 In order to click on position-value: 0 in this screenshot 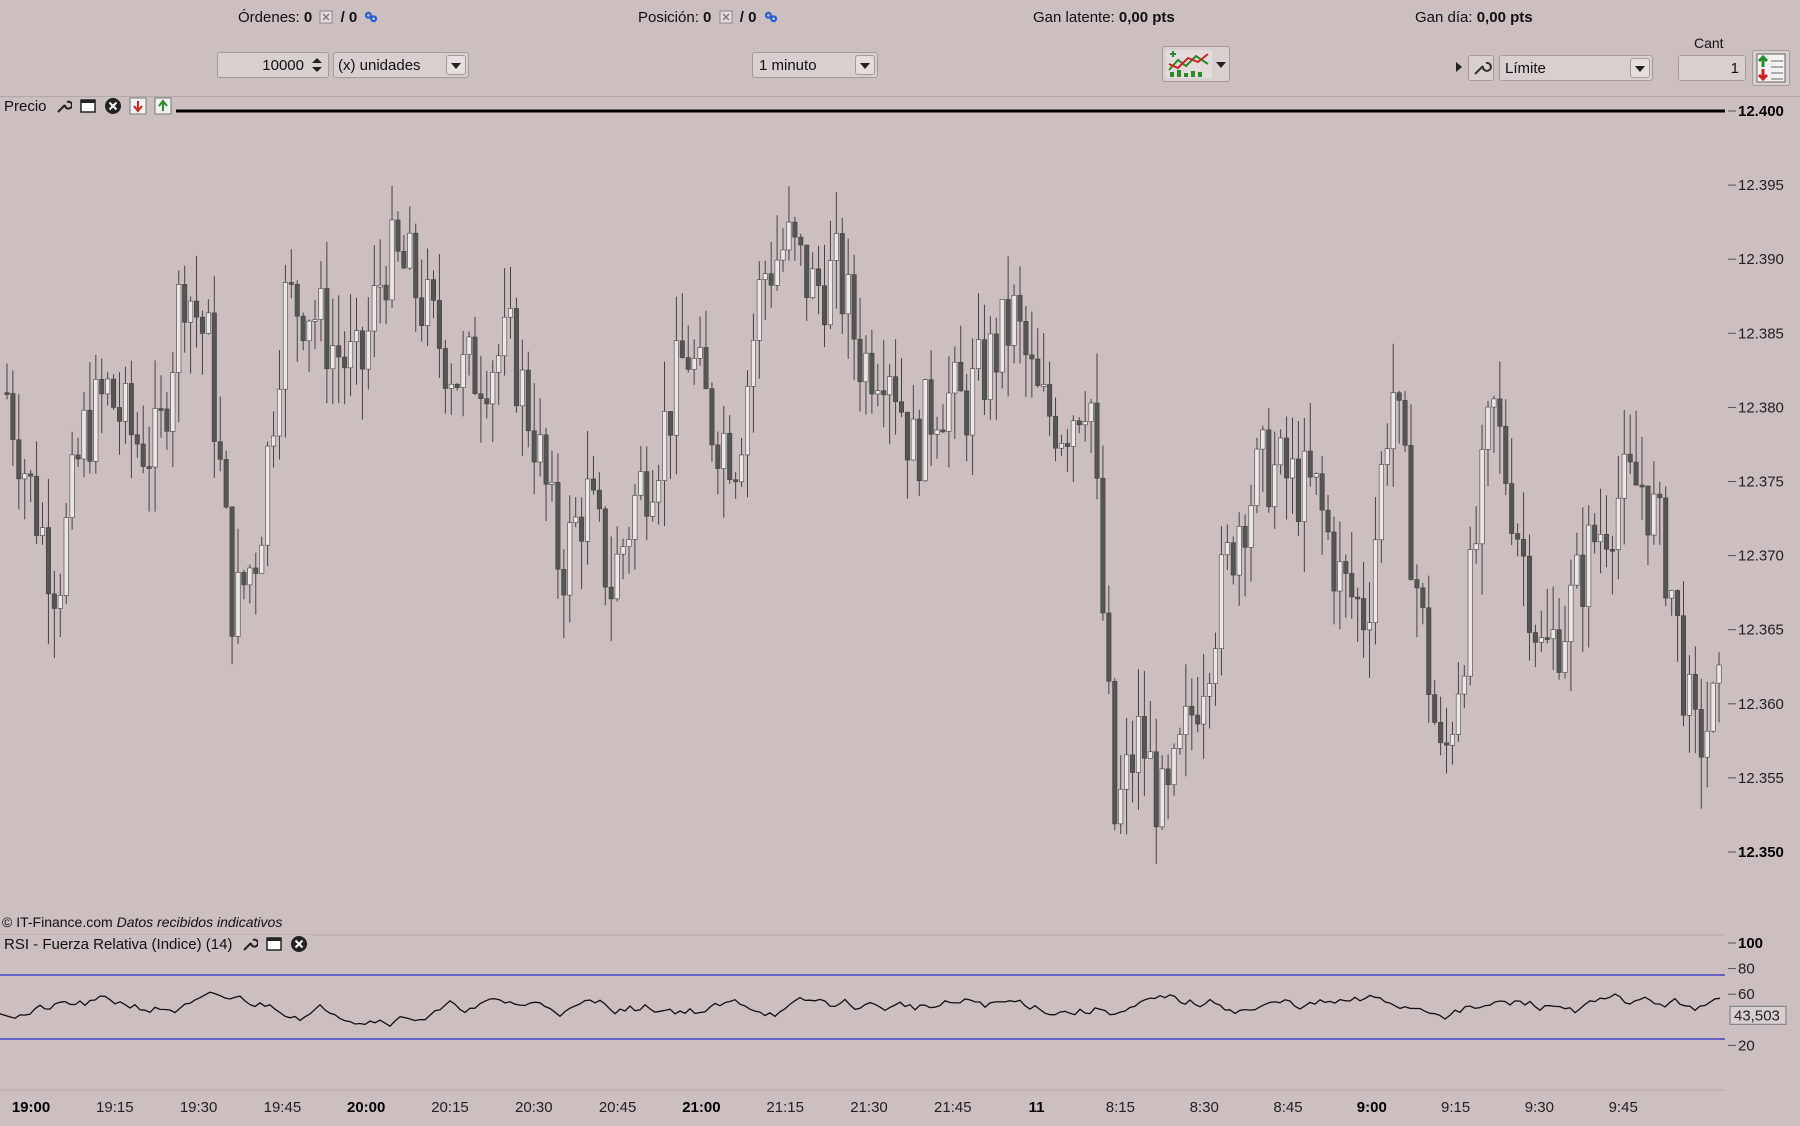, I will do `click(707, 17)`.